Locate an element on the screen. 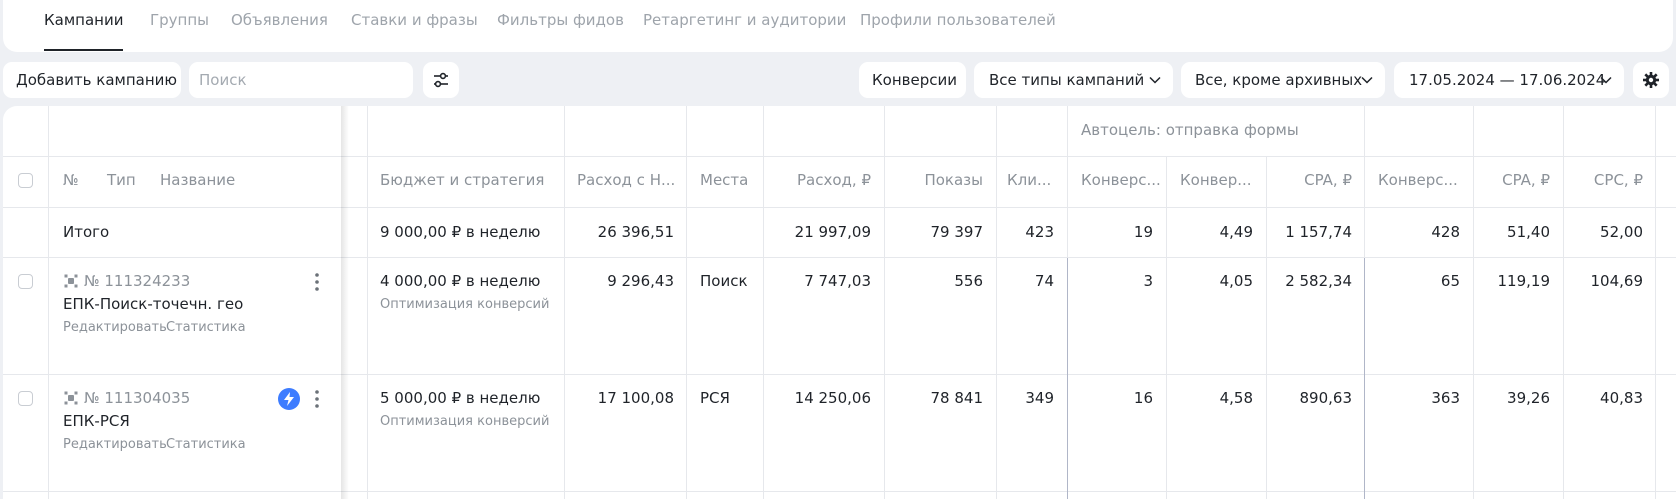 This screenshot has height=499, width=1676. col-header-spend: Расход, ₽ is located at coordinates (817, 180).